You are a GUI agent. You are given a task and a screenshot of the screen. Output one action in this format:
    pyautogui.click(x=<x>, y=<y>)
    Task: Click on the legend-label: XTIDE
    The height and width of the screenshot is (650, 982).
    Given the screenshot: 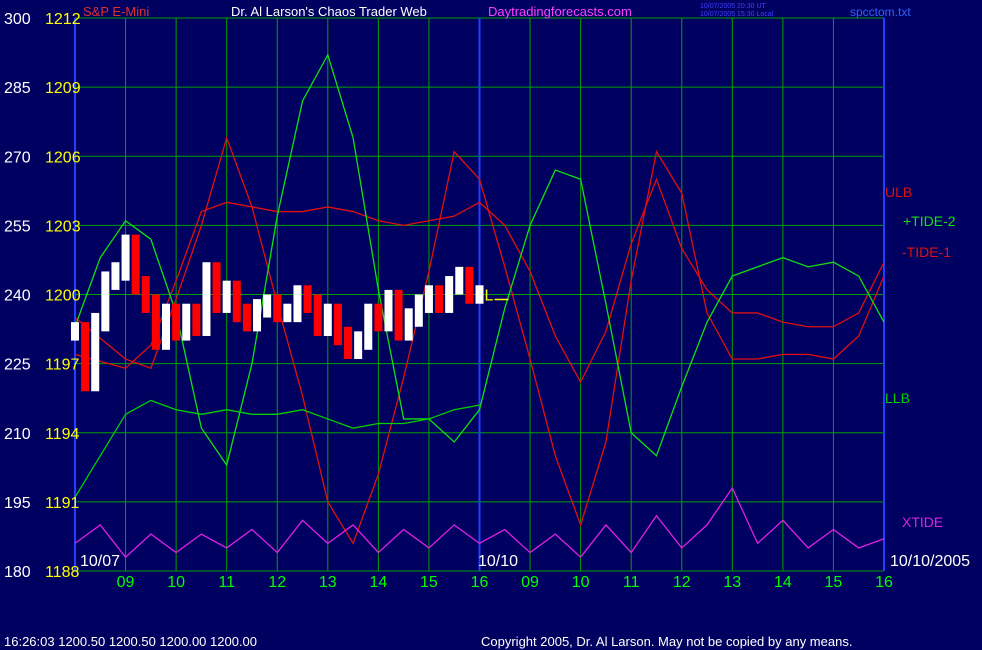 What is the action you would take?
    pyautogui.click(x=922, y=522)
    